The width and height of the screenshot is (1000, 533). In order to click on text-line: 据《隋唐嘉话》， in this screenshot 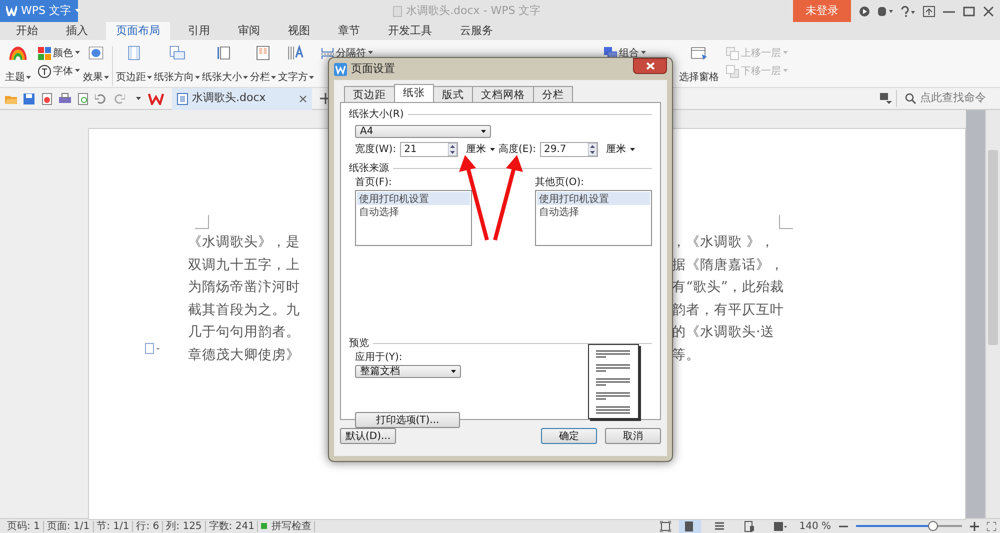, I will do `click(728, 265)`.